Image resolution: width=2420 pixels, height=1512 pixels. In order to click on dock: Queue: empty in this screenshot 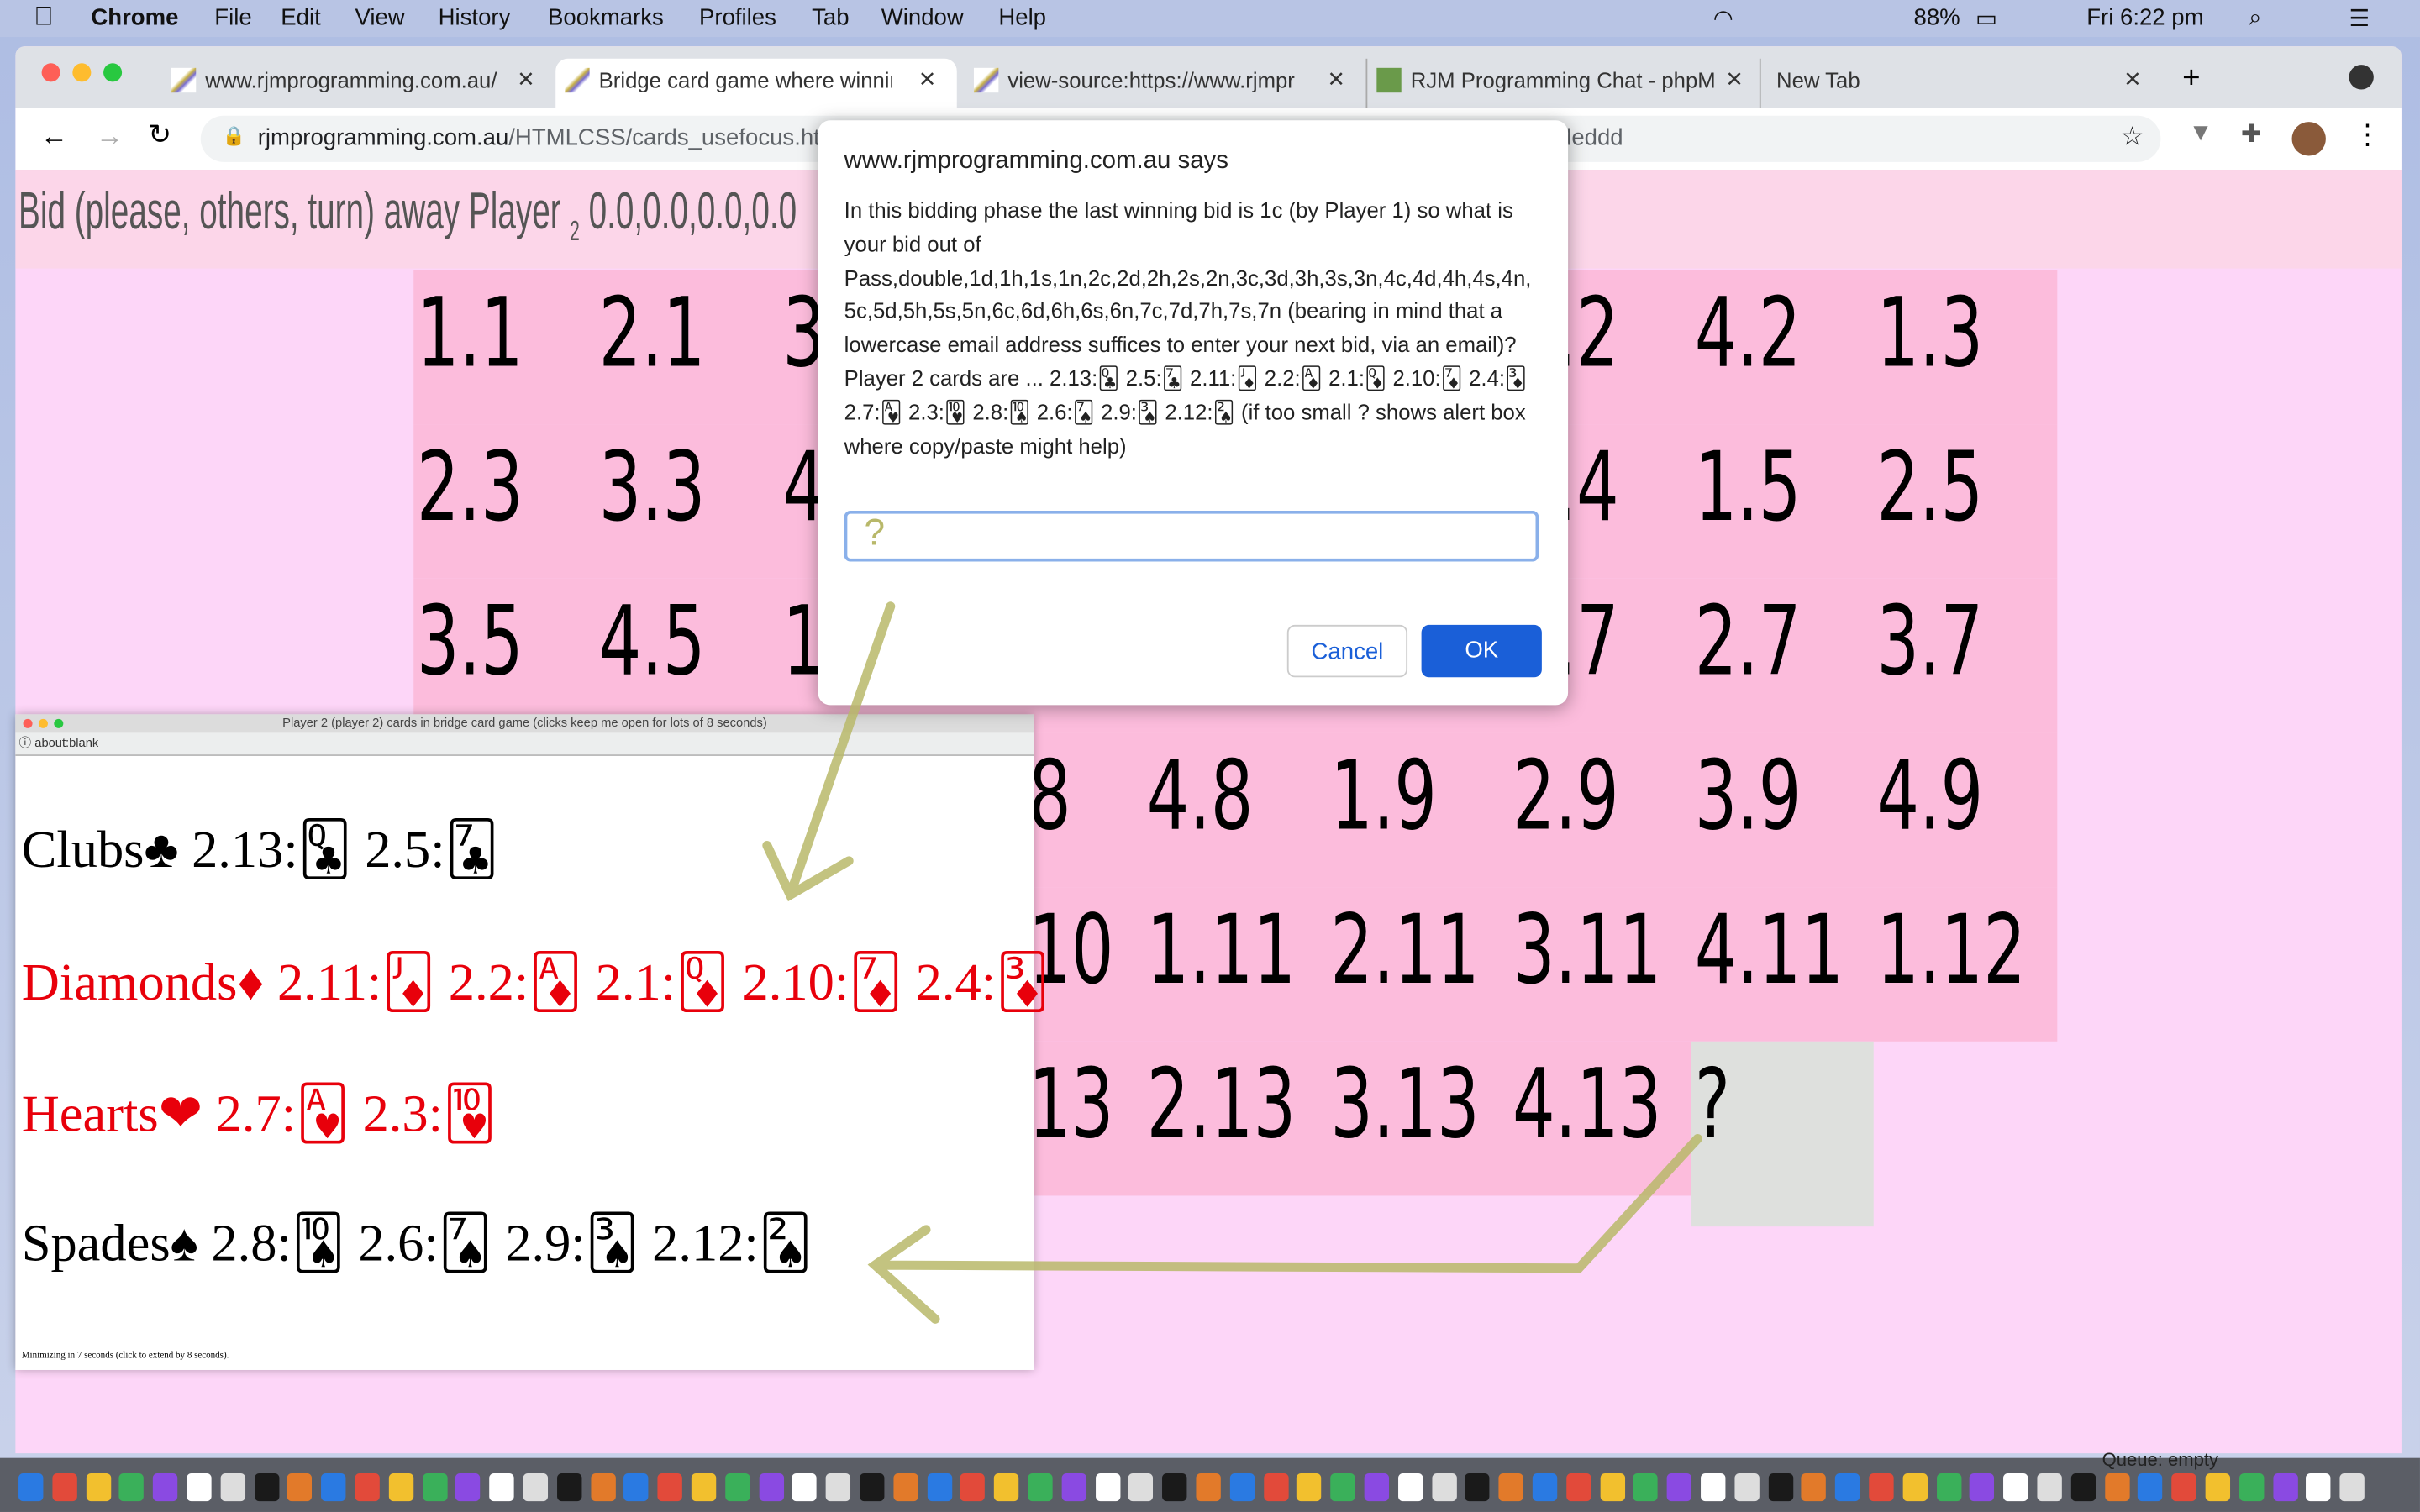, I will do `click(1210, 1480)`.